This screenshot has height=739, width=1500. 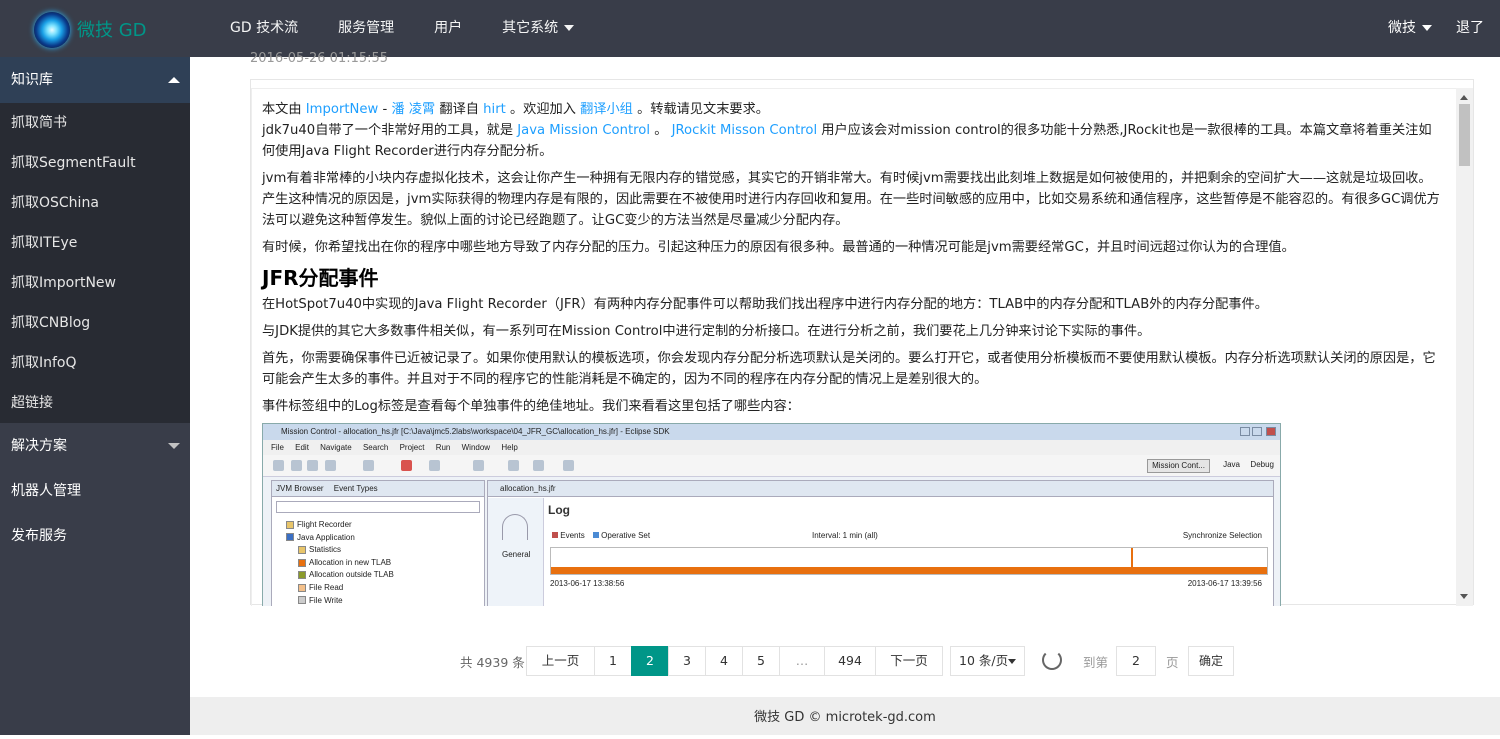 I want to click on tree-label: File Read, so click(x=326, y=587).